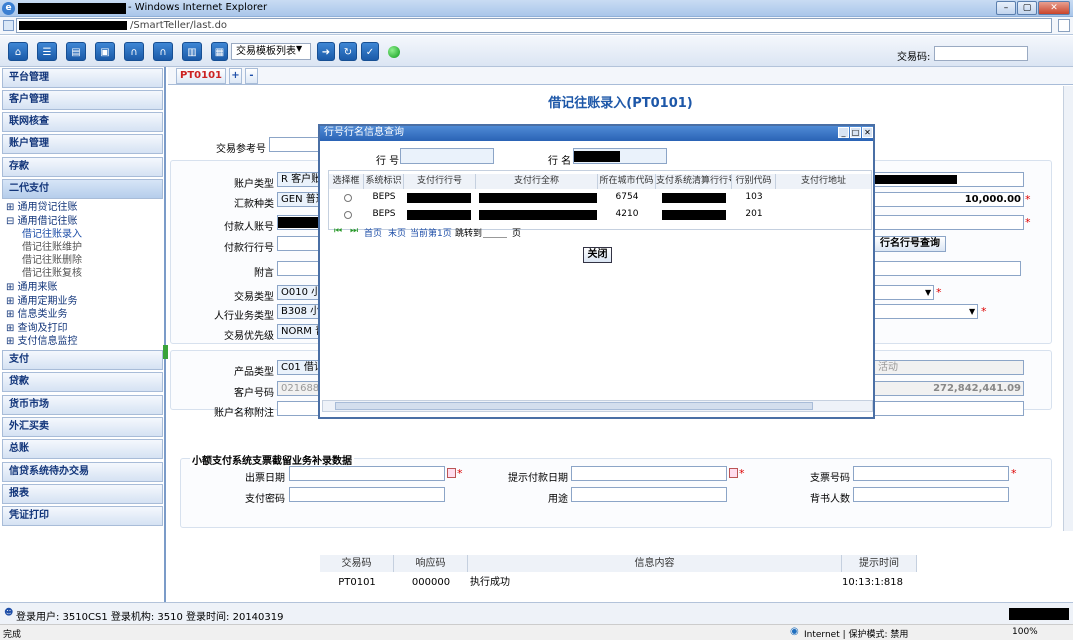 This screenshot has width=1073, height=640. Describe the element at coordinates (37, 314) in the screenshot. I see `tree-item: ⊞ 信息类业务` at that location.